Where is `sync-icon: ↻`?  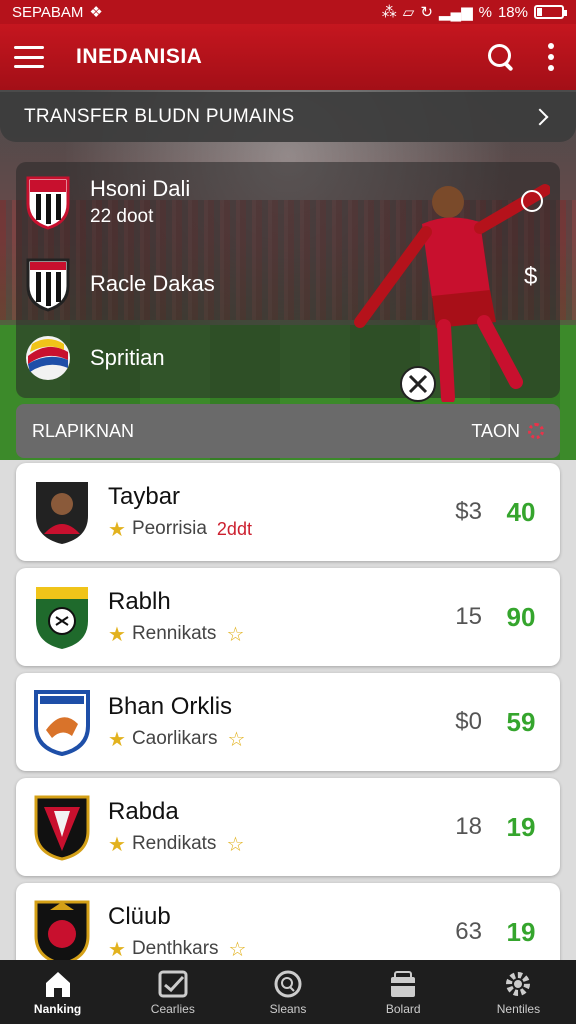
sync-icon: ↻ is located at coordinates (426, 12).